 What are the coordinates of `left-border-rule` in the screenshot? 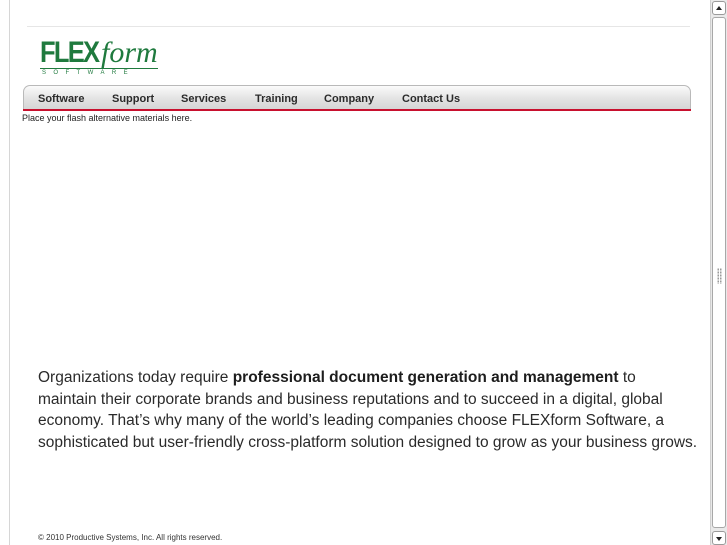 It's located at (9, 272).